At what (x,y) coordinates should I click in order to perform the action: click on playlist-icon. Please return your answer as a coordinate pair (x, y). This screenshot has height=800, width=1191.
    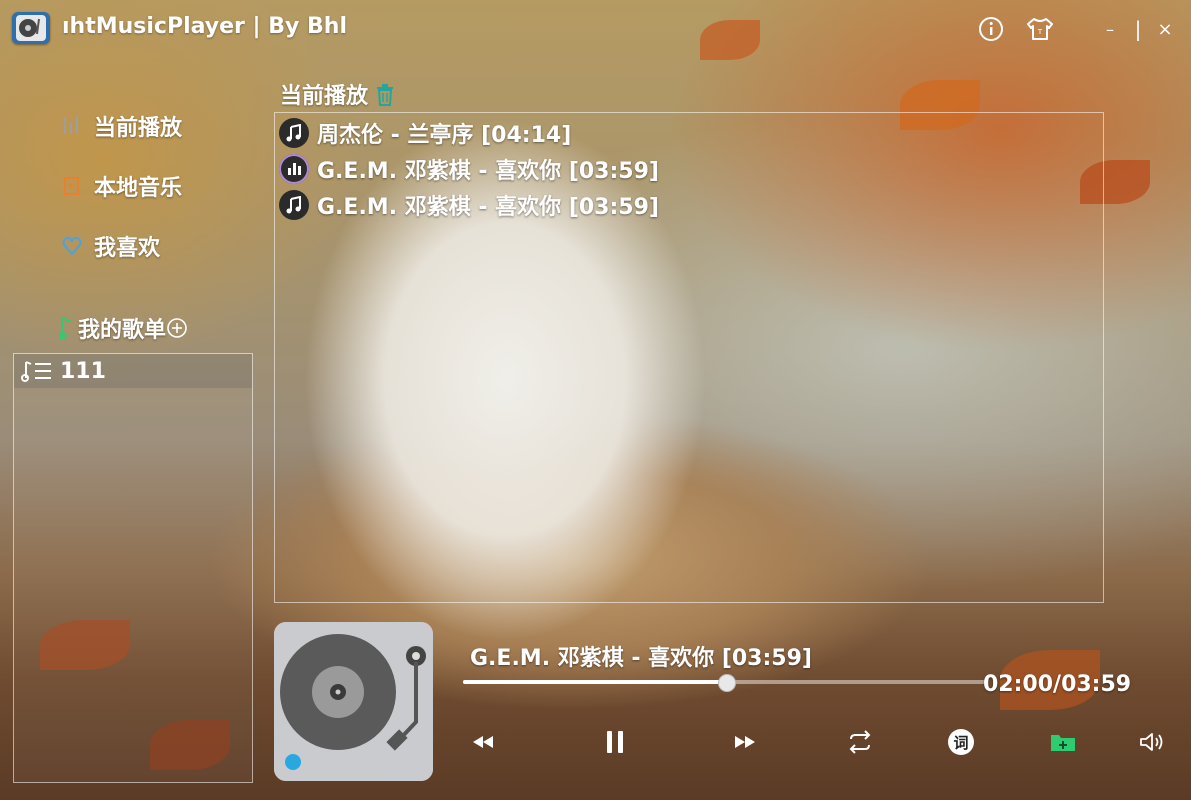
    Looking at the image, I should click on (36, 371).